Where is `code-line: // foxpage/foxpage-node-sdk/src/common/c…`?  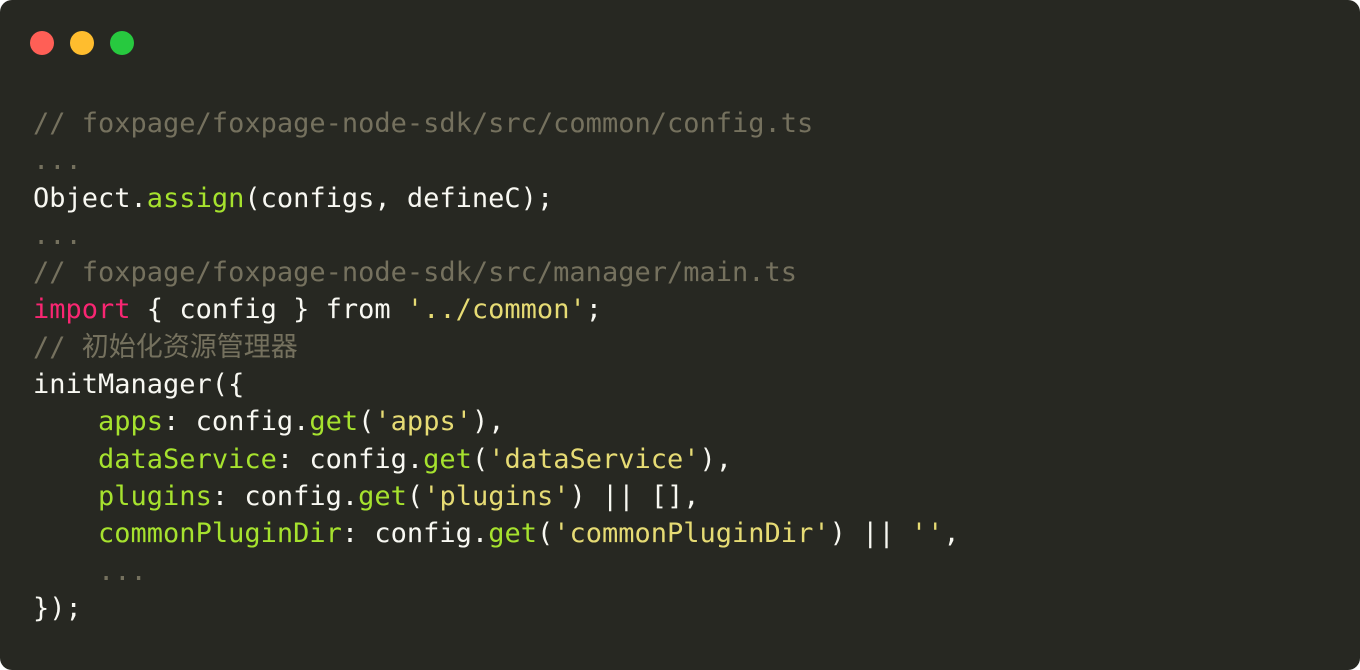 code-line: // foxpage/foxpage-node-sdk/src/common/c… is located at coordinates (496, 123).